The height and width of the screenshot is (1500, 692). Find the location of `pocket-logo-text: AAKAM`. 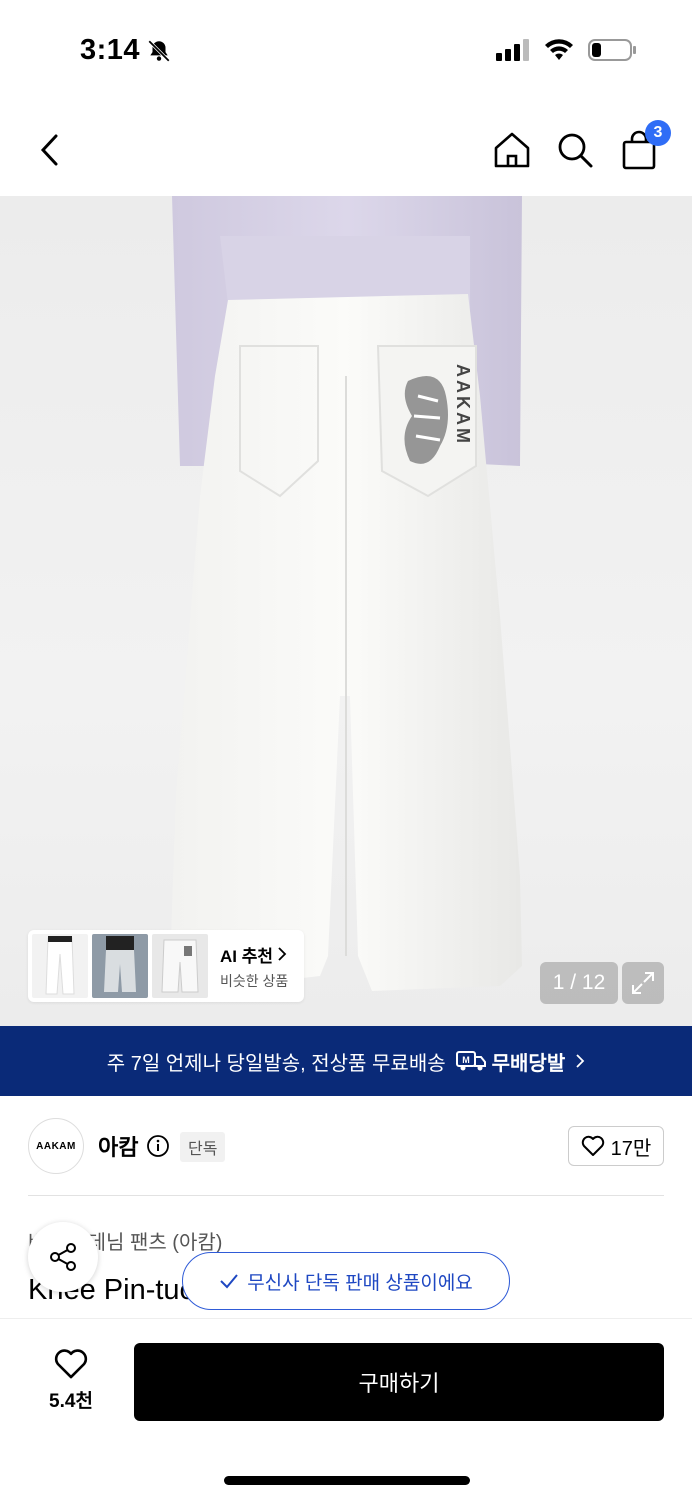

pocket-logo-text: AAKAM is located at coordinates (463, 405).